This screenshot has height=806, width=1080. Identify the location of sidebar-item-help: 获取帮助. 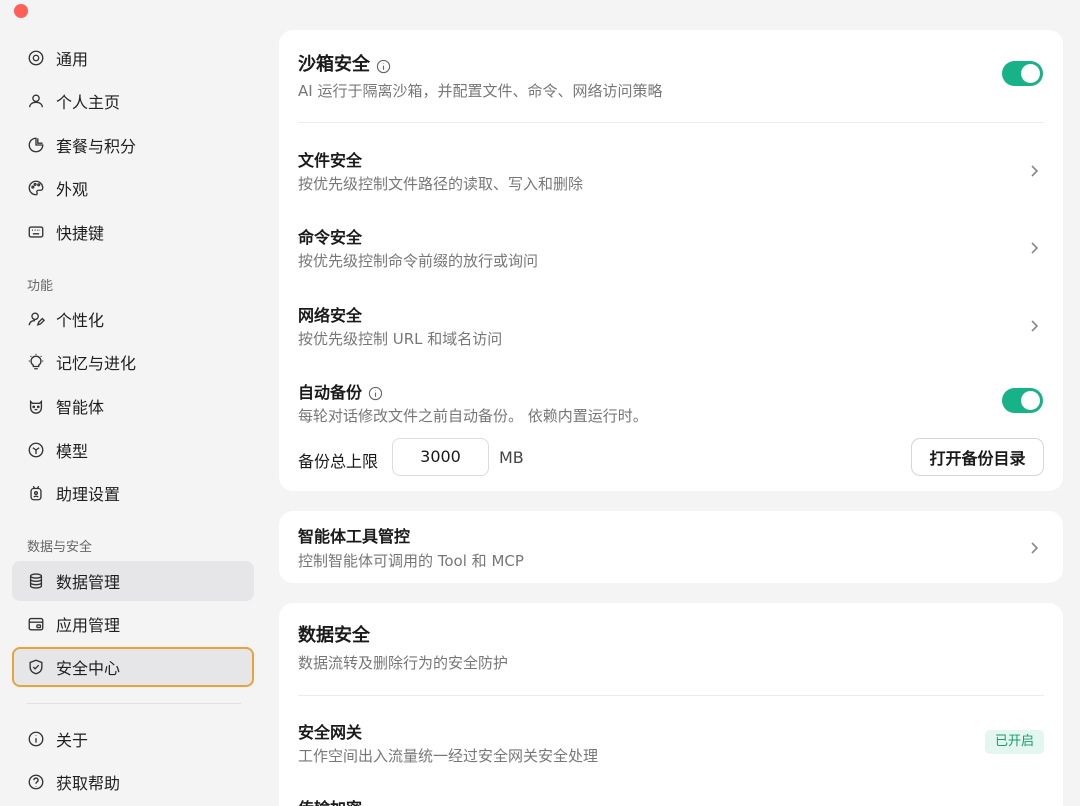
(133, 782).